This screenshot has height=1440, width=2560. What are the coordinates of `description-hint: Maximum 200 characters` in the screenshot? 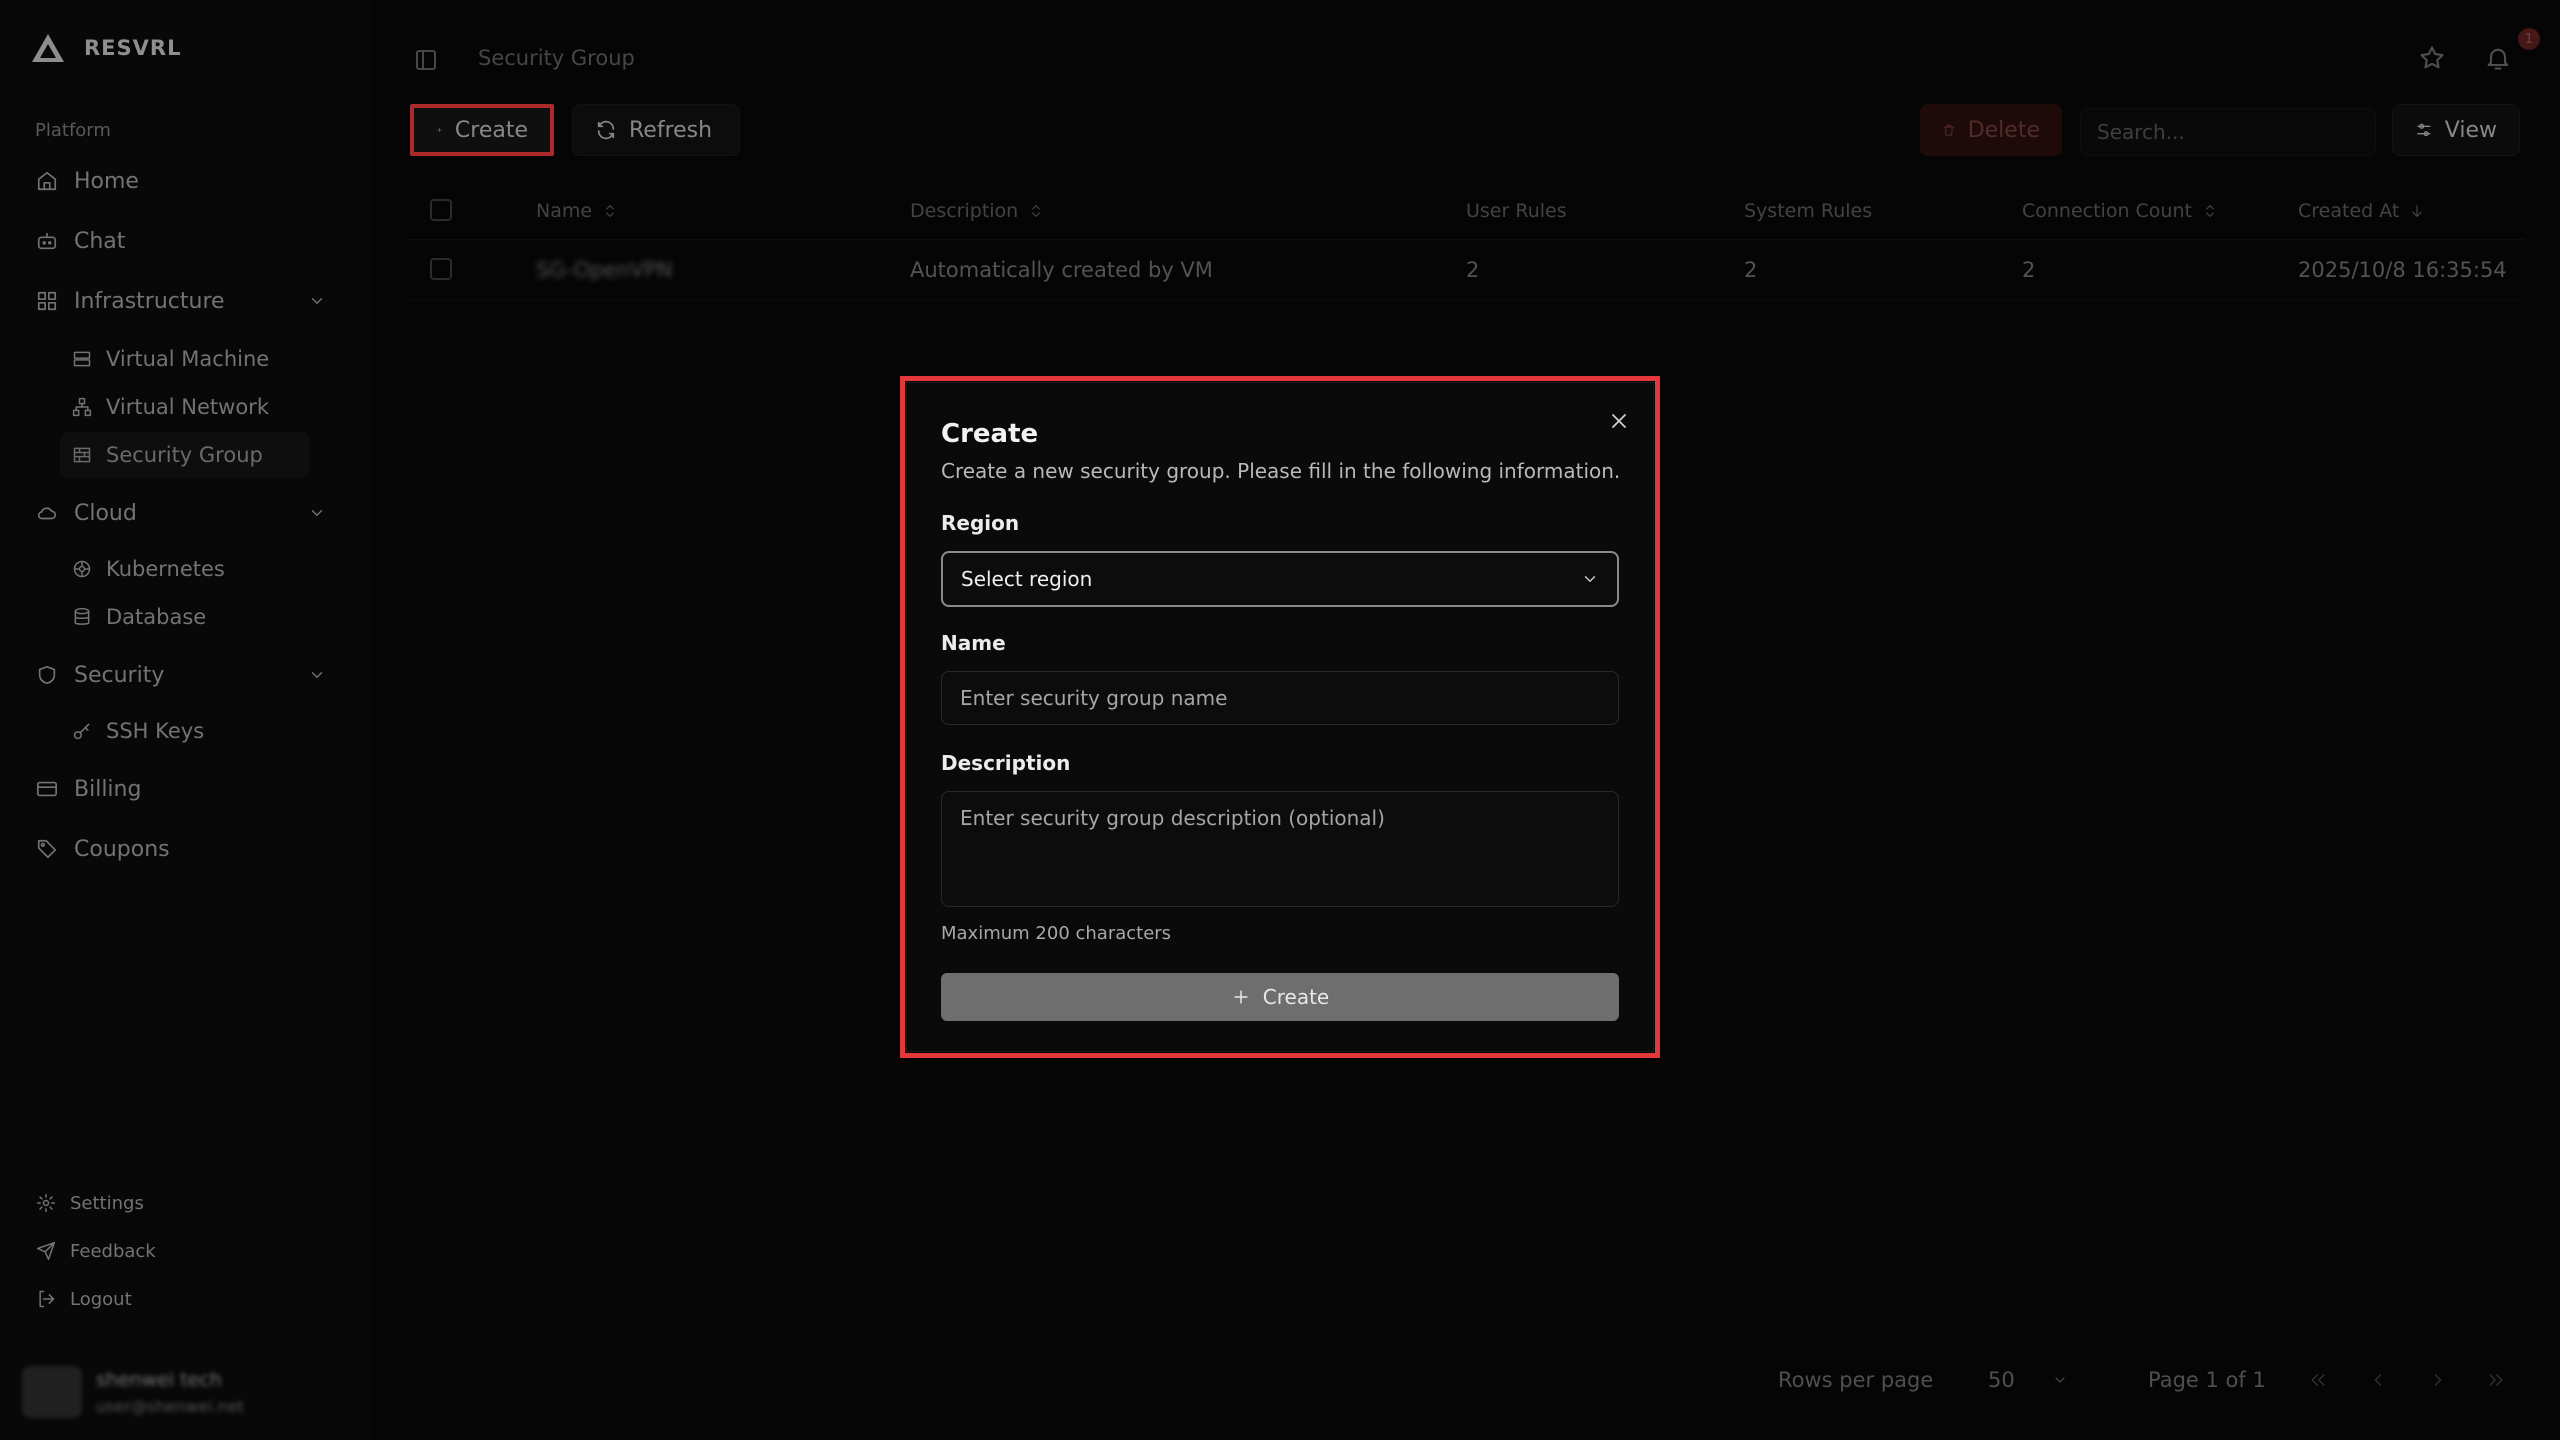 It's located at (1056, 933).